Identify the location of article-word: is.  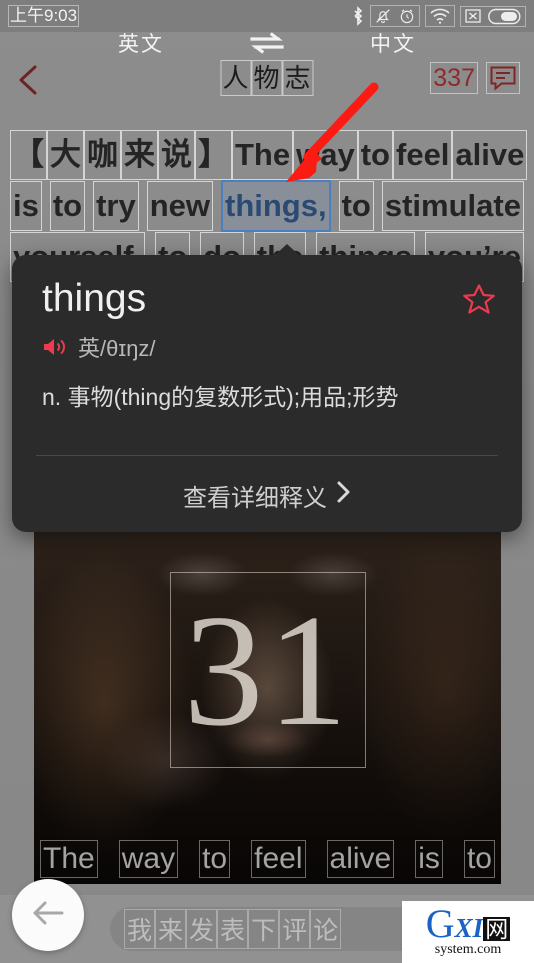
(26, 206).